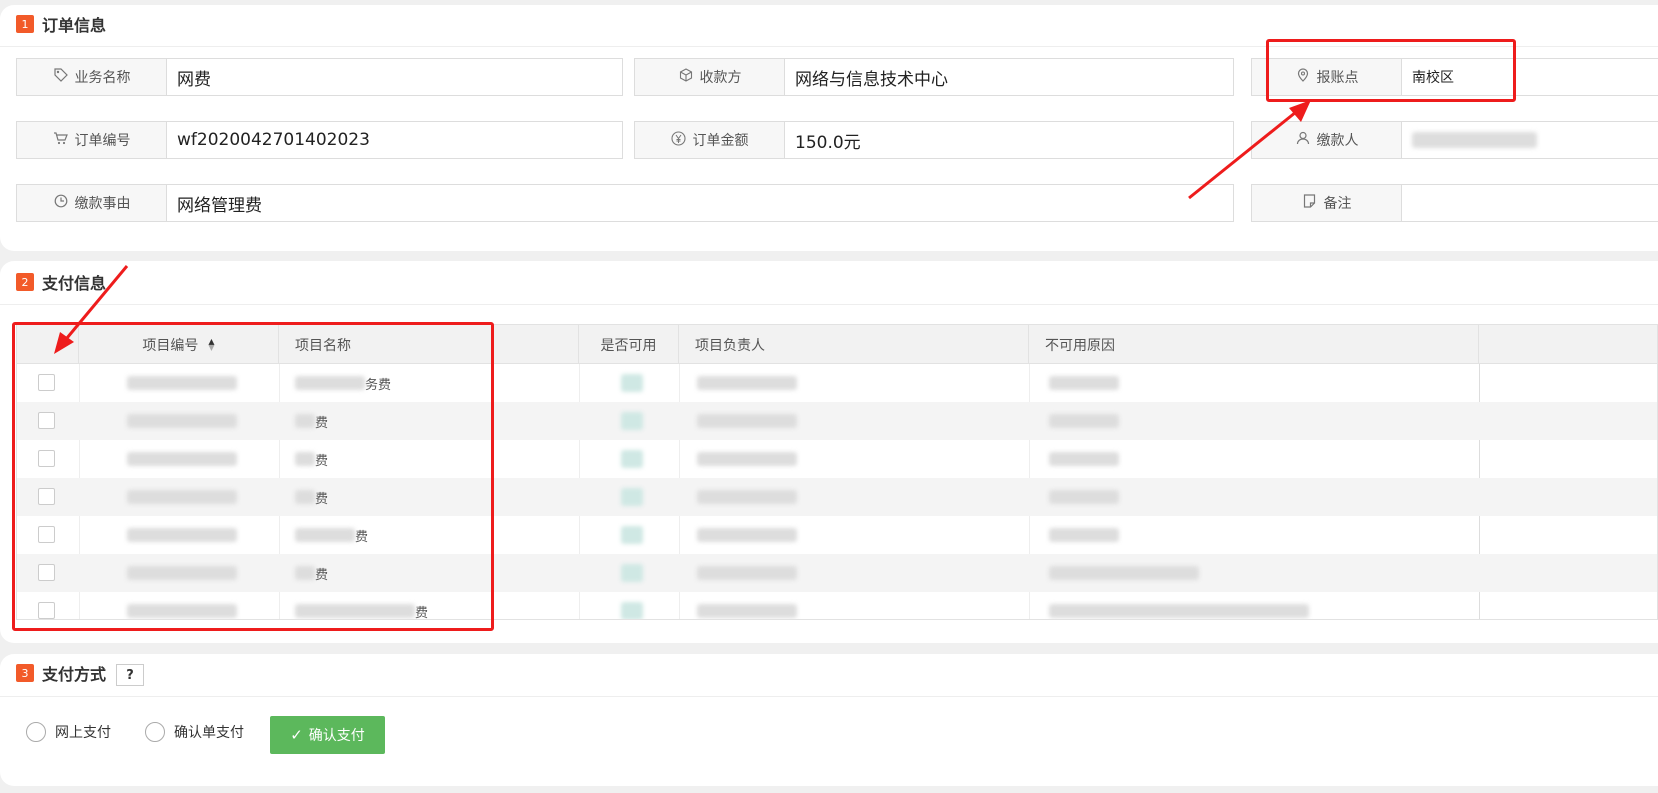 Image resolution: width=1658 pixels, height=793 pixels. What do you see at coordinates (273, 140) in the screenshot?
I see `order-number-value: wf2020042701402023` at bounding box center [273, 140].